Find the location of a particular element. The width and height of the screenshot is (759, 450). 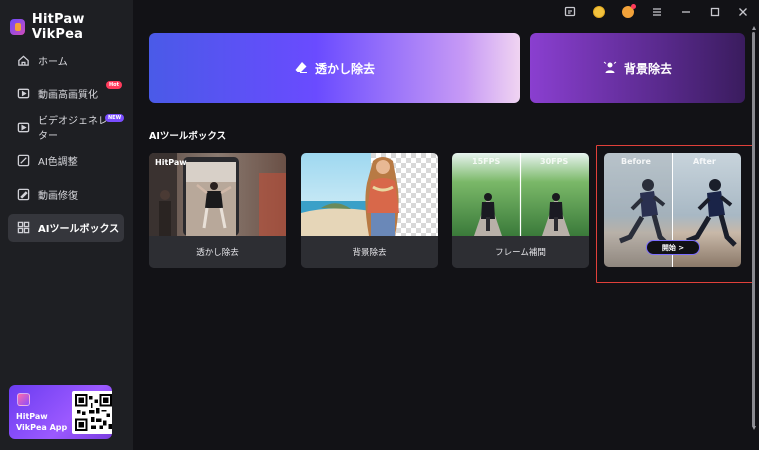

video-generator-icon is located at coordinates (23, 127).